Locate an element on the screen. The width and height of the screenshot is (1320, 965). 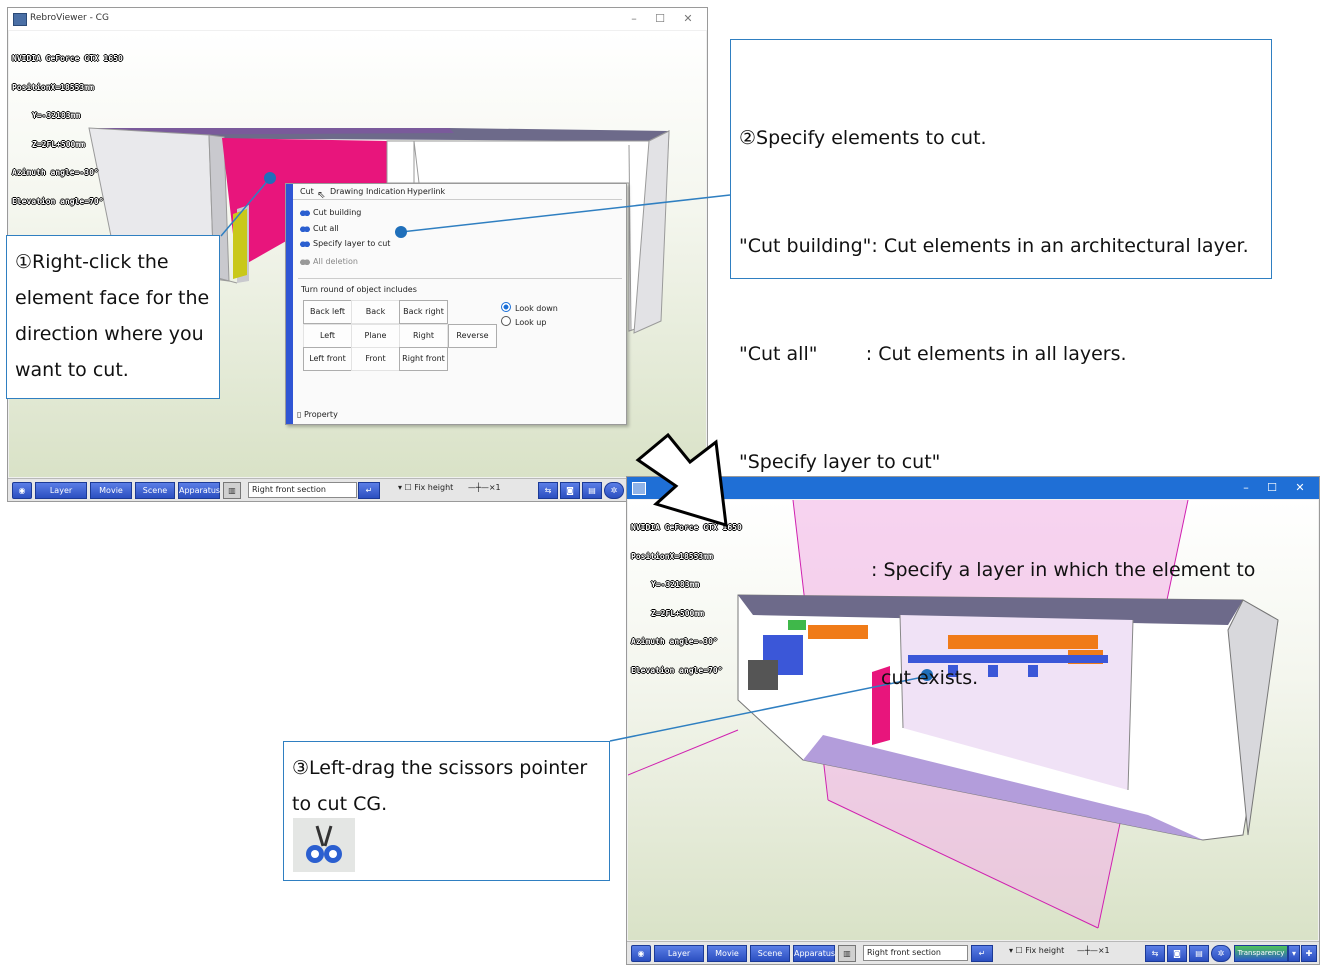
window-title: RebroViewer - CG is located at coordinates (69, 18).